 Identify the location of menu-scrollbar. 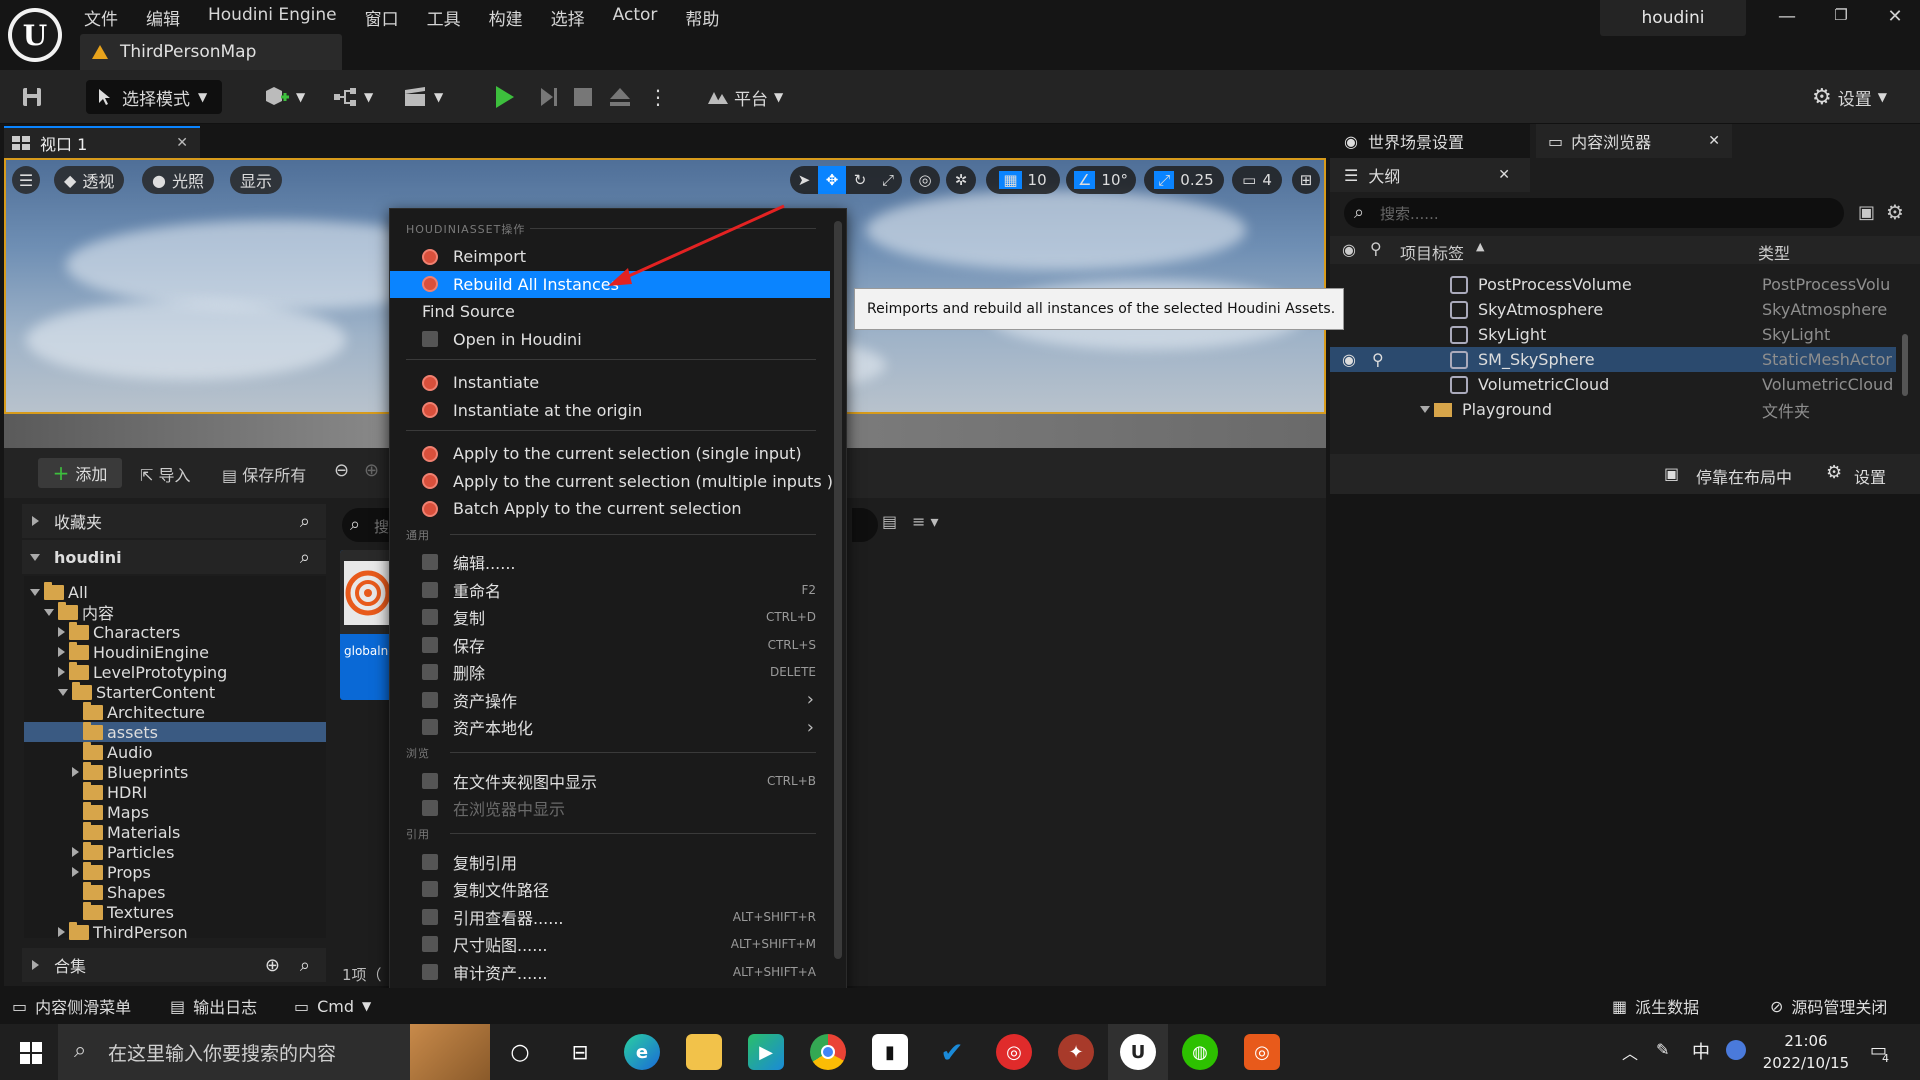
(838, 590).